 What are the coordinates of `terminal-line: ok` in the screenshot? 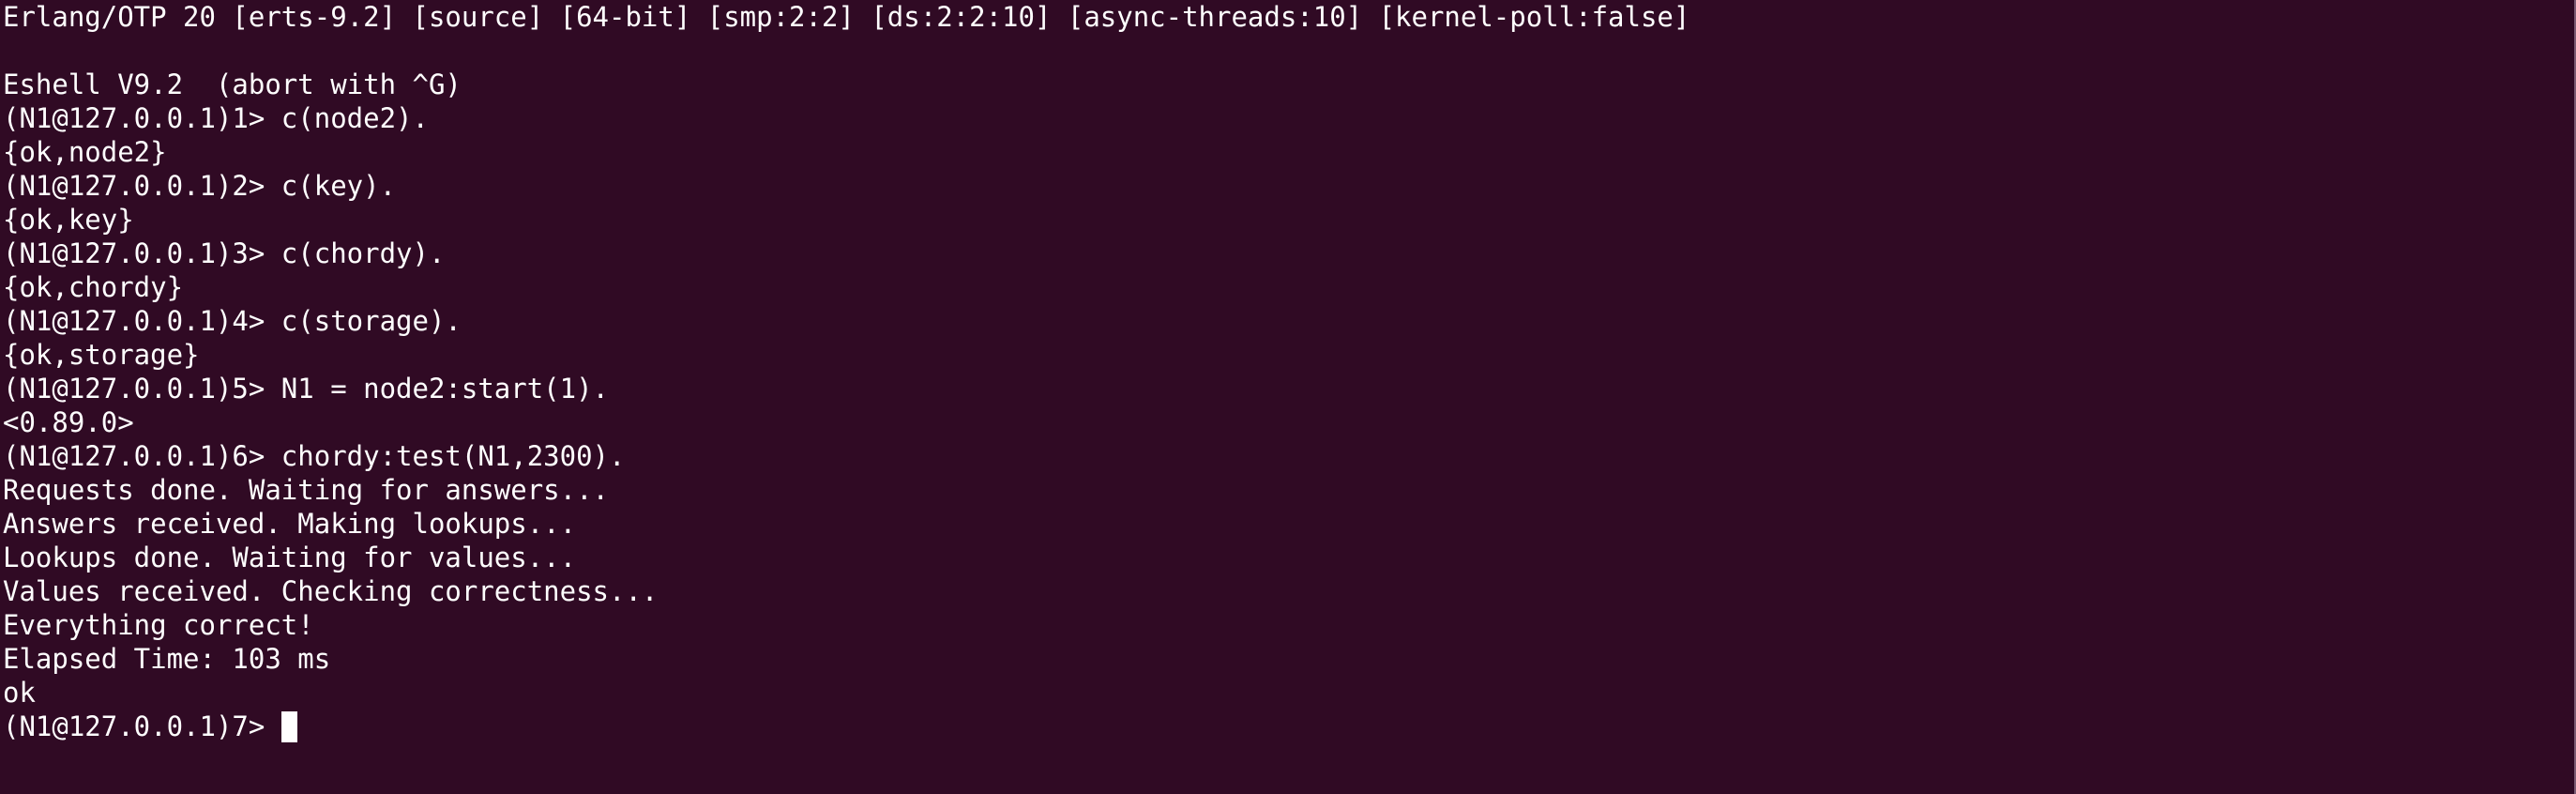 It's located at (19, 693).